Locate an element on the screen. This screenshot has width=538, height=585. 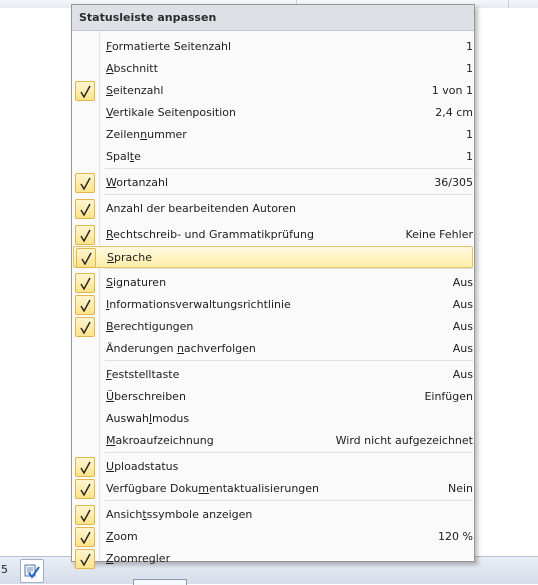
label-text: eststelltaste is located at coordinates (145, 374).